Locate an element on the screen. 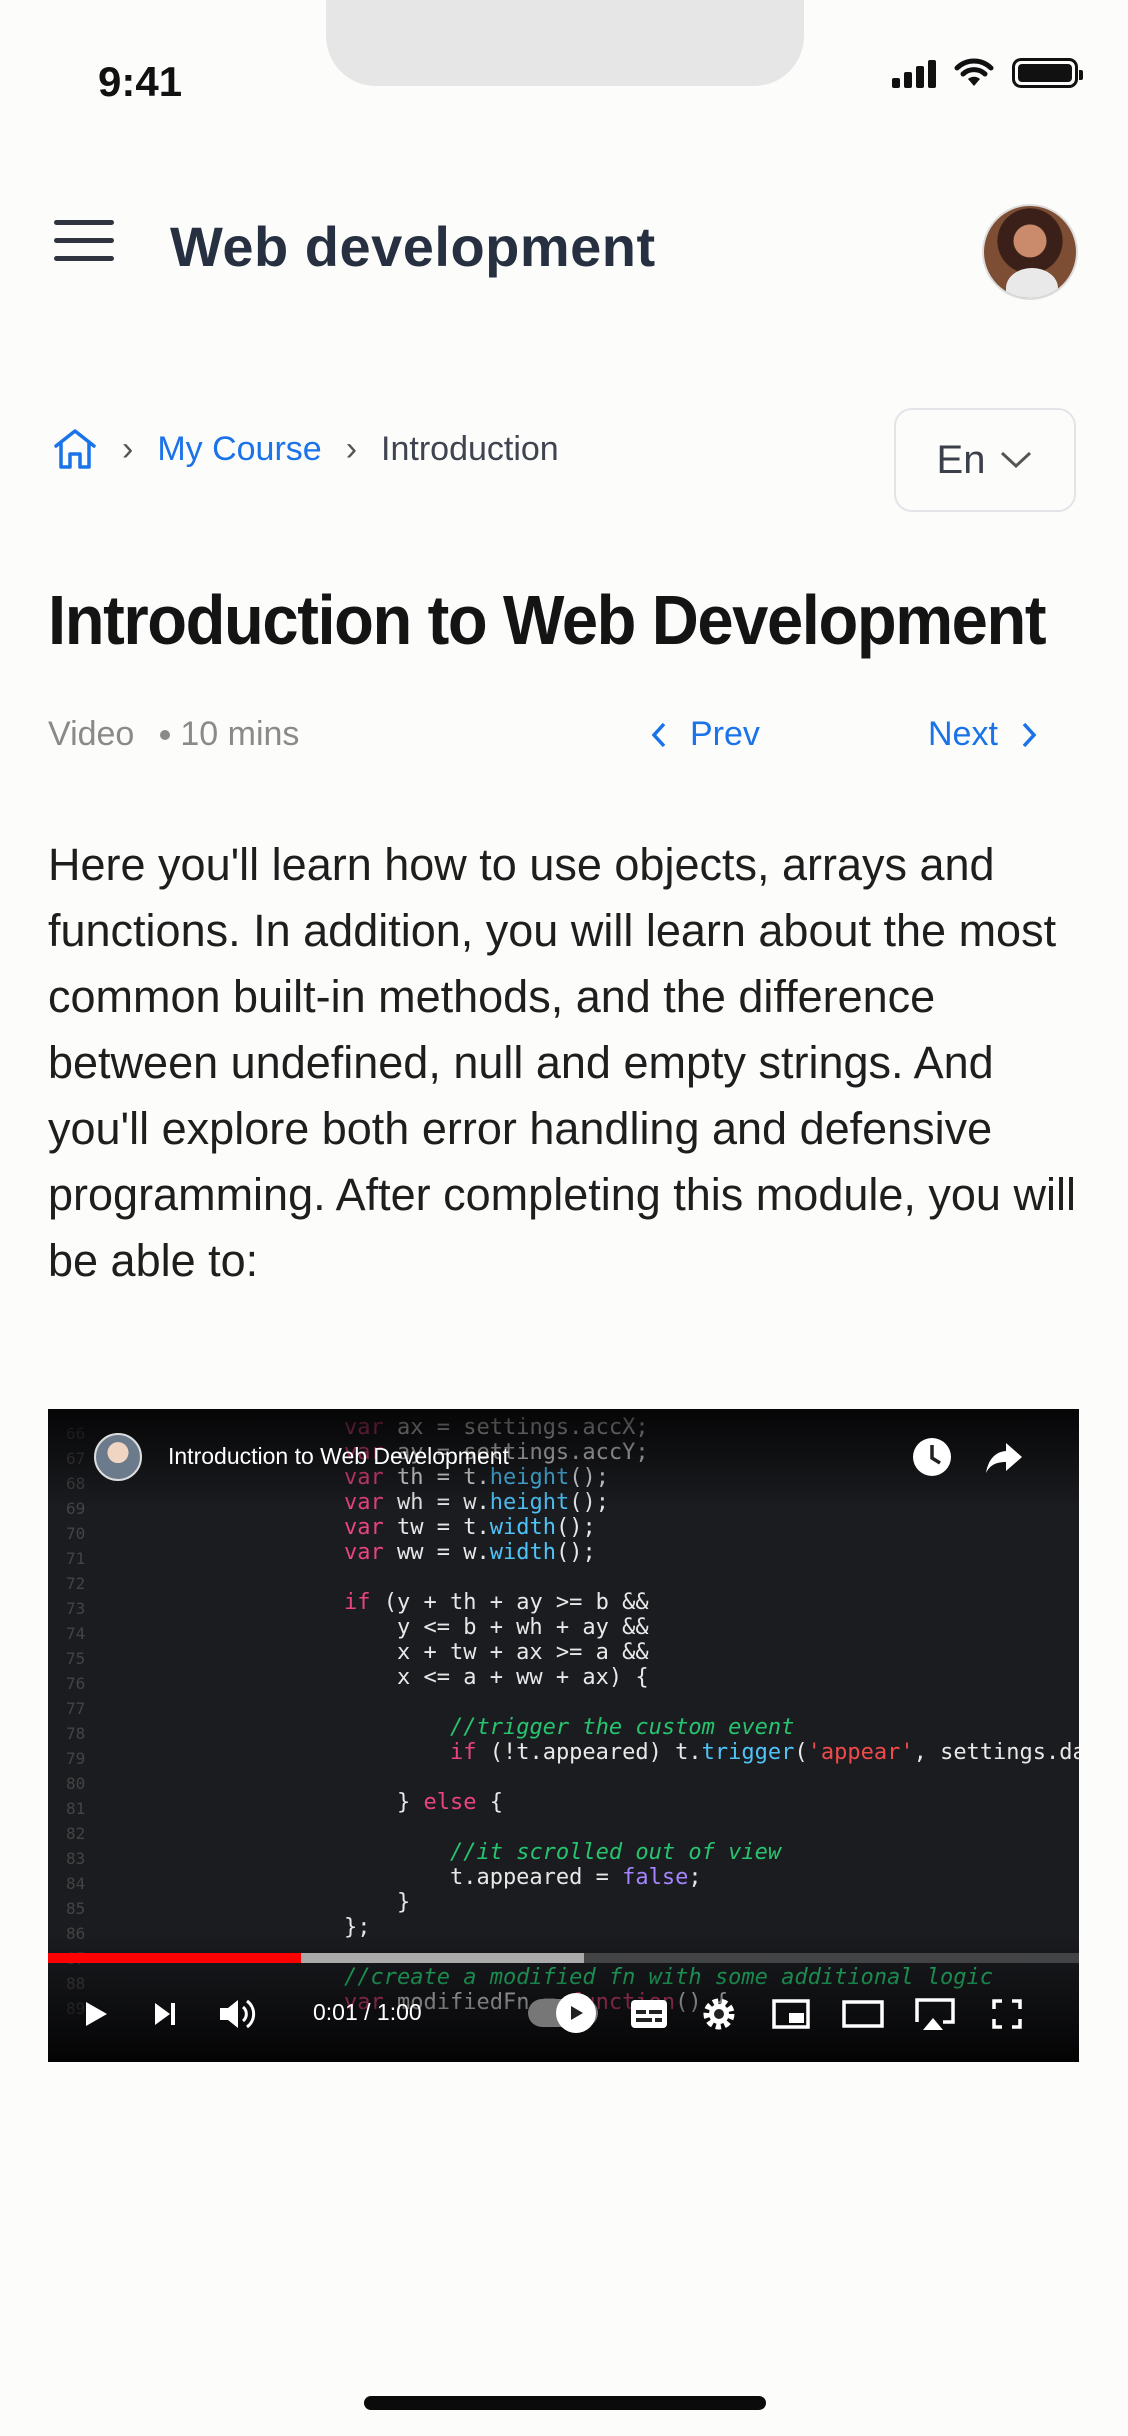 Image resolution: width=1128 pixels, height=2436 pixels. home-indicator is located at coordinates (565, 2403).